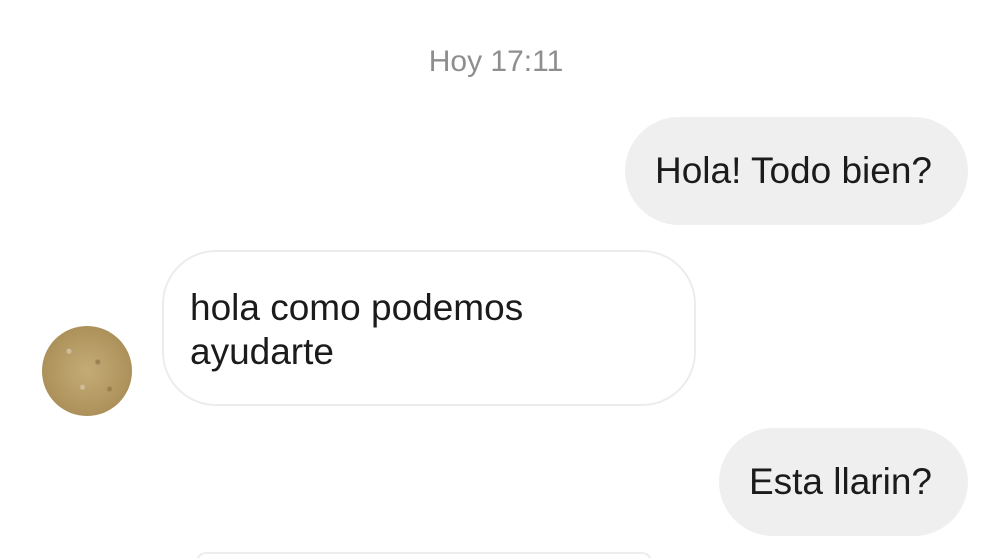  Describe the element at coordinates (424, 555) in the screenshot. I see `next-message-bubble-edge` at that location.